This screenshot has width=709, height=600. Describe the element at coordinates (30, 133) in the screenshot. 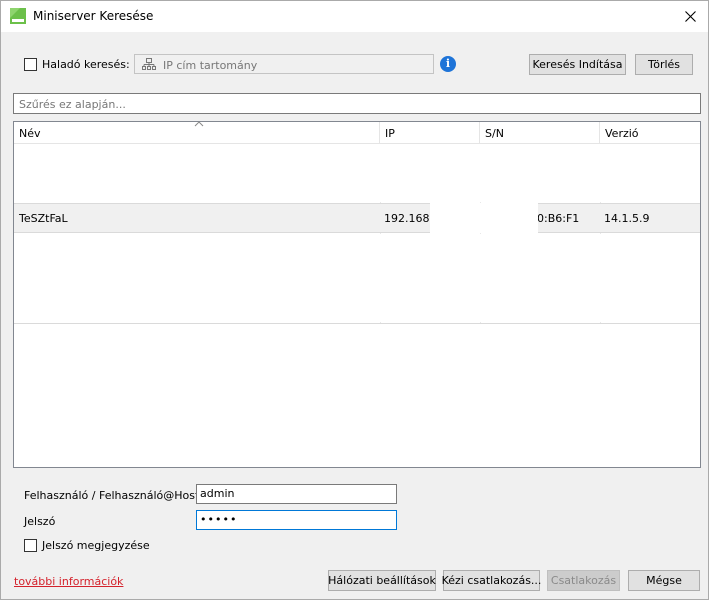

I see `column-header-name-label: Név` at that location.